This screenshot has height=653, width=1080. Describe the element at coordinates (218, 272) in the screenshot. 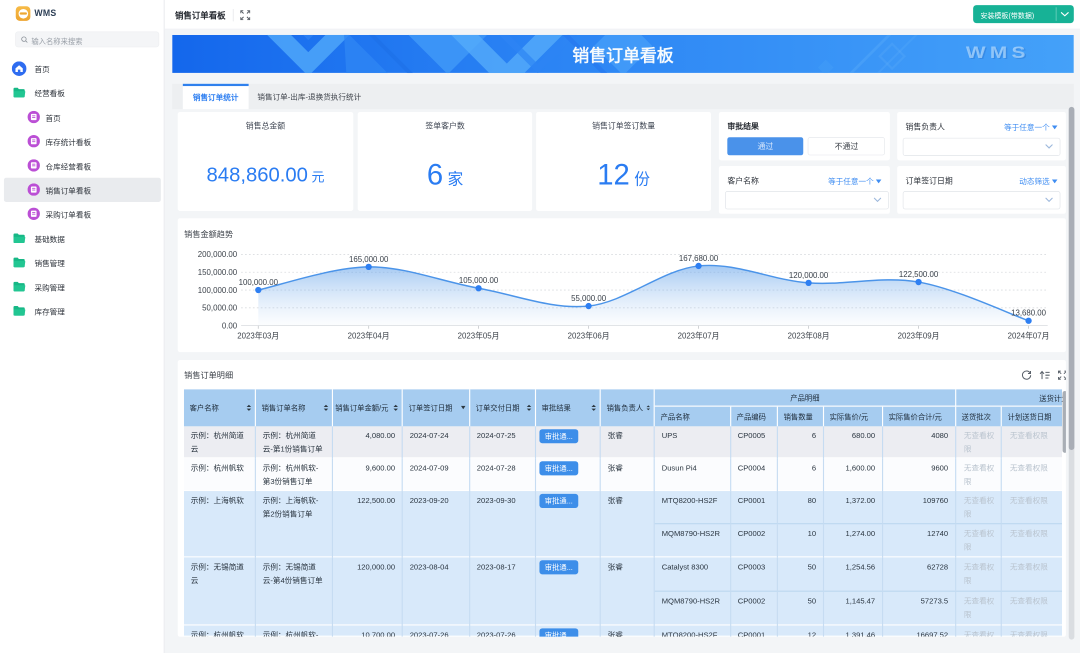

I see `svg-text: 150,000.00` at that location.